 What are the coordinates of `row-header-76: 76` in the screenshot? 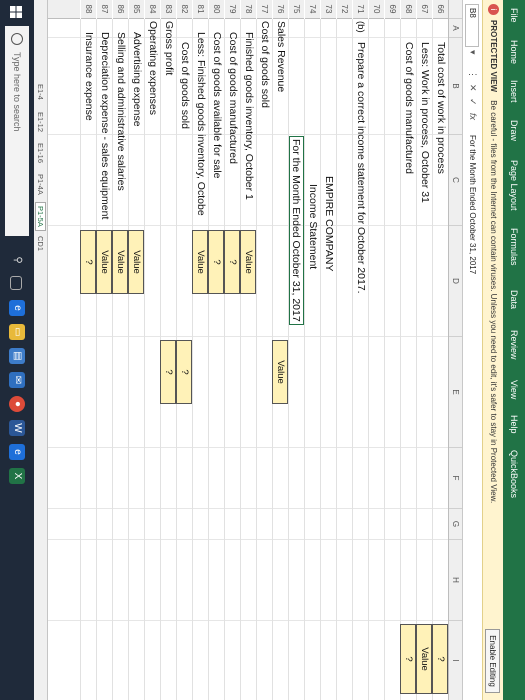 It's located at (280, 9).